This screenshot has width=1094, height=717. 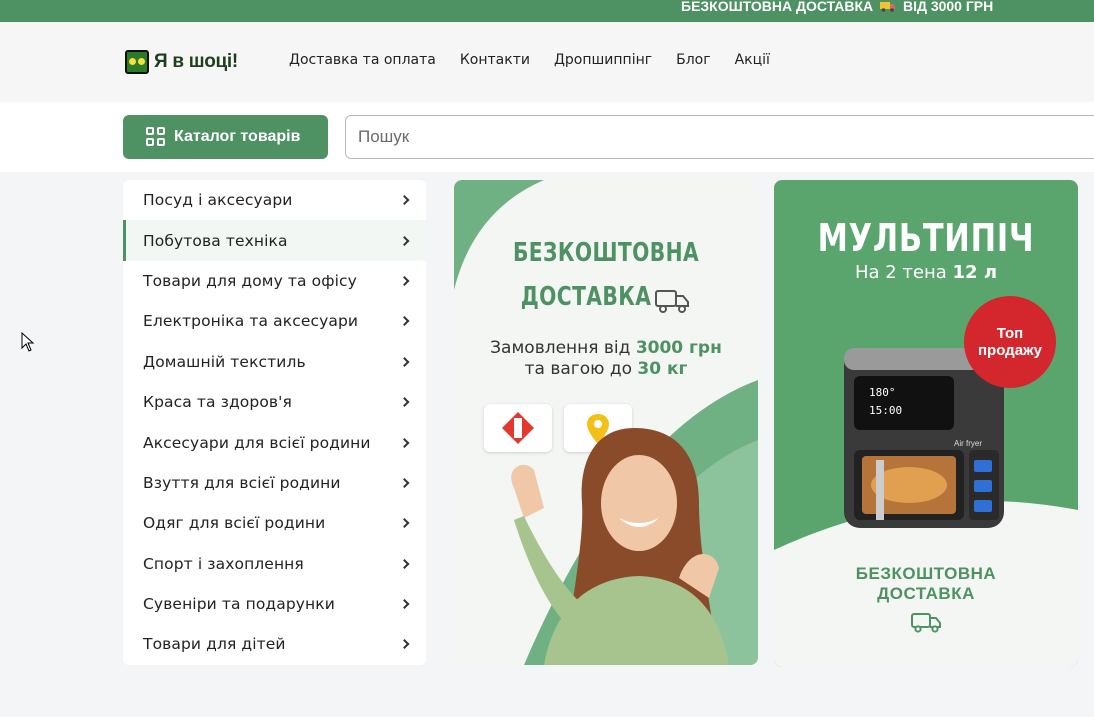 What do you see at coordinates (777, 7) in the screenshot?
I see `promo-text-part1: БЕЗКОШТОВНА ДОСТАВКА` at bounding box center [777, 7].